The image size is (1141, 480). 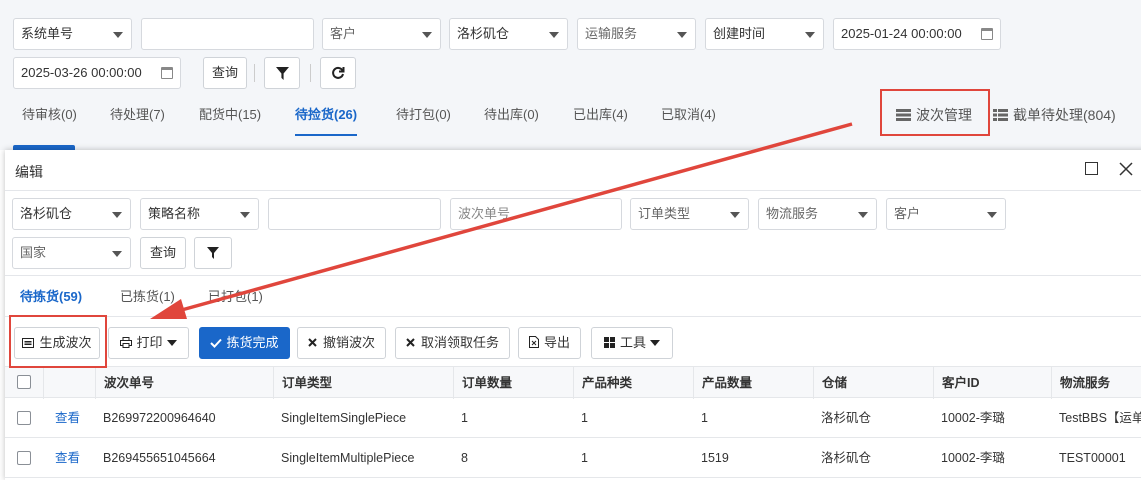 What do you see at coordinates (846, 458) in the screenshot?
I see `cell-warehouse: 洛杉矶仓` at bounding box center [846, 458].